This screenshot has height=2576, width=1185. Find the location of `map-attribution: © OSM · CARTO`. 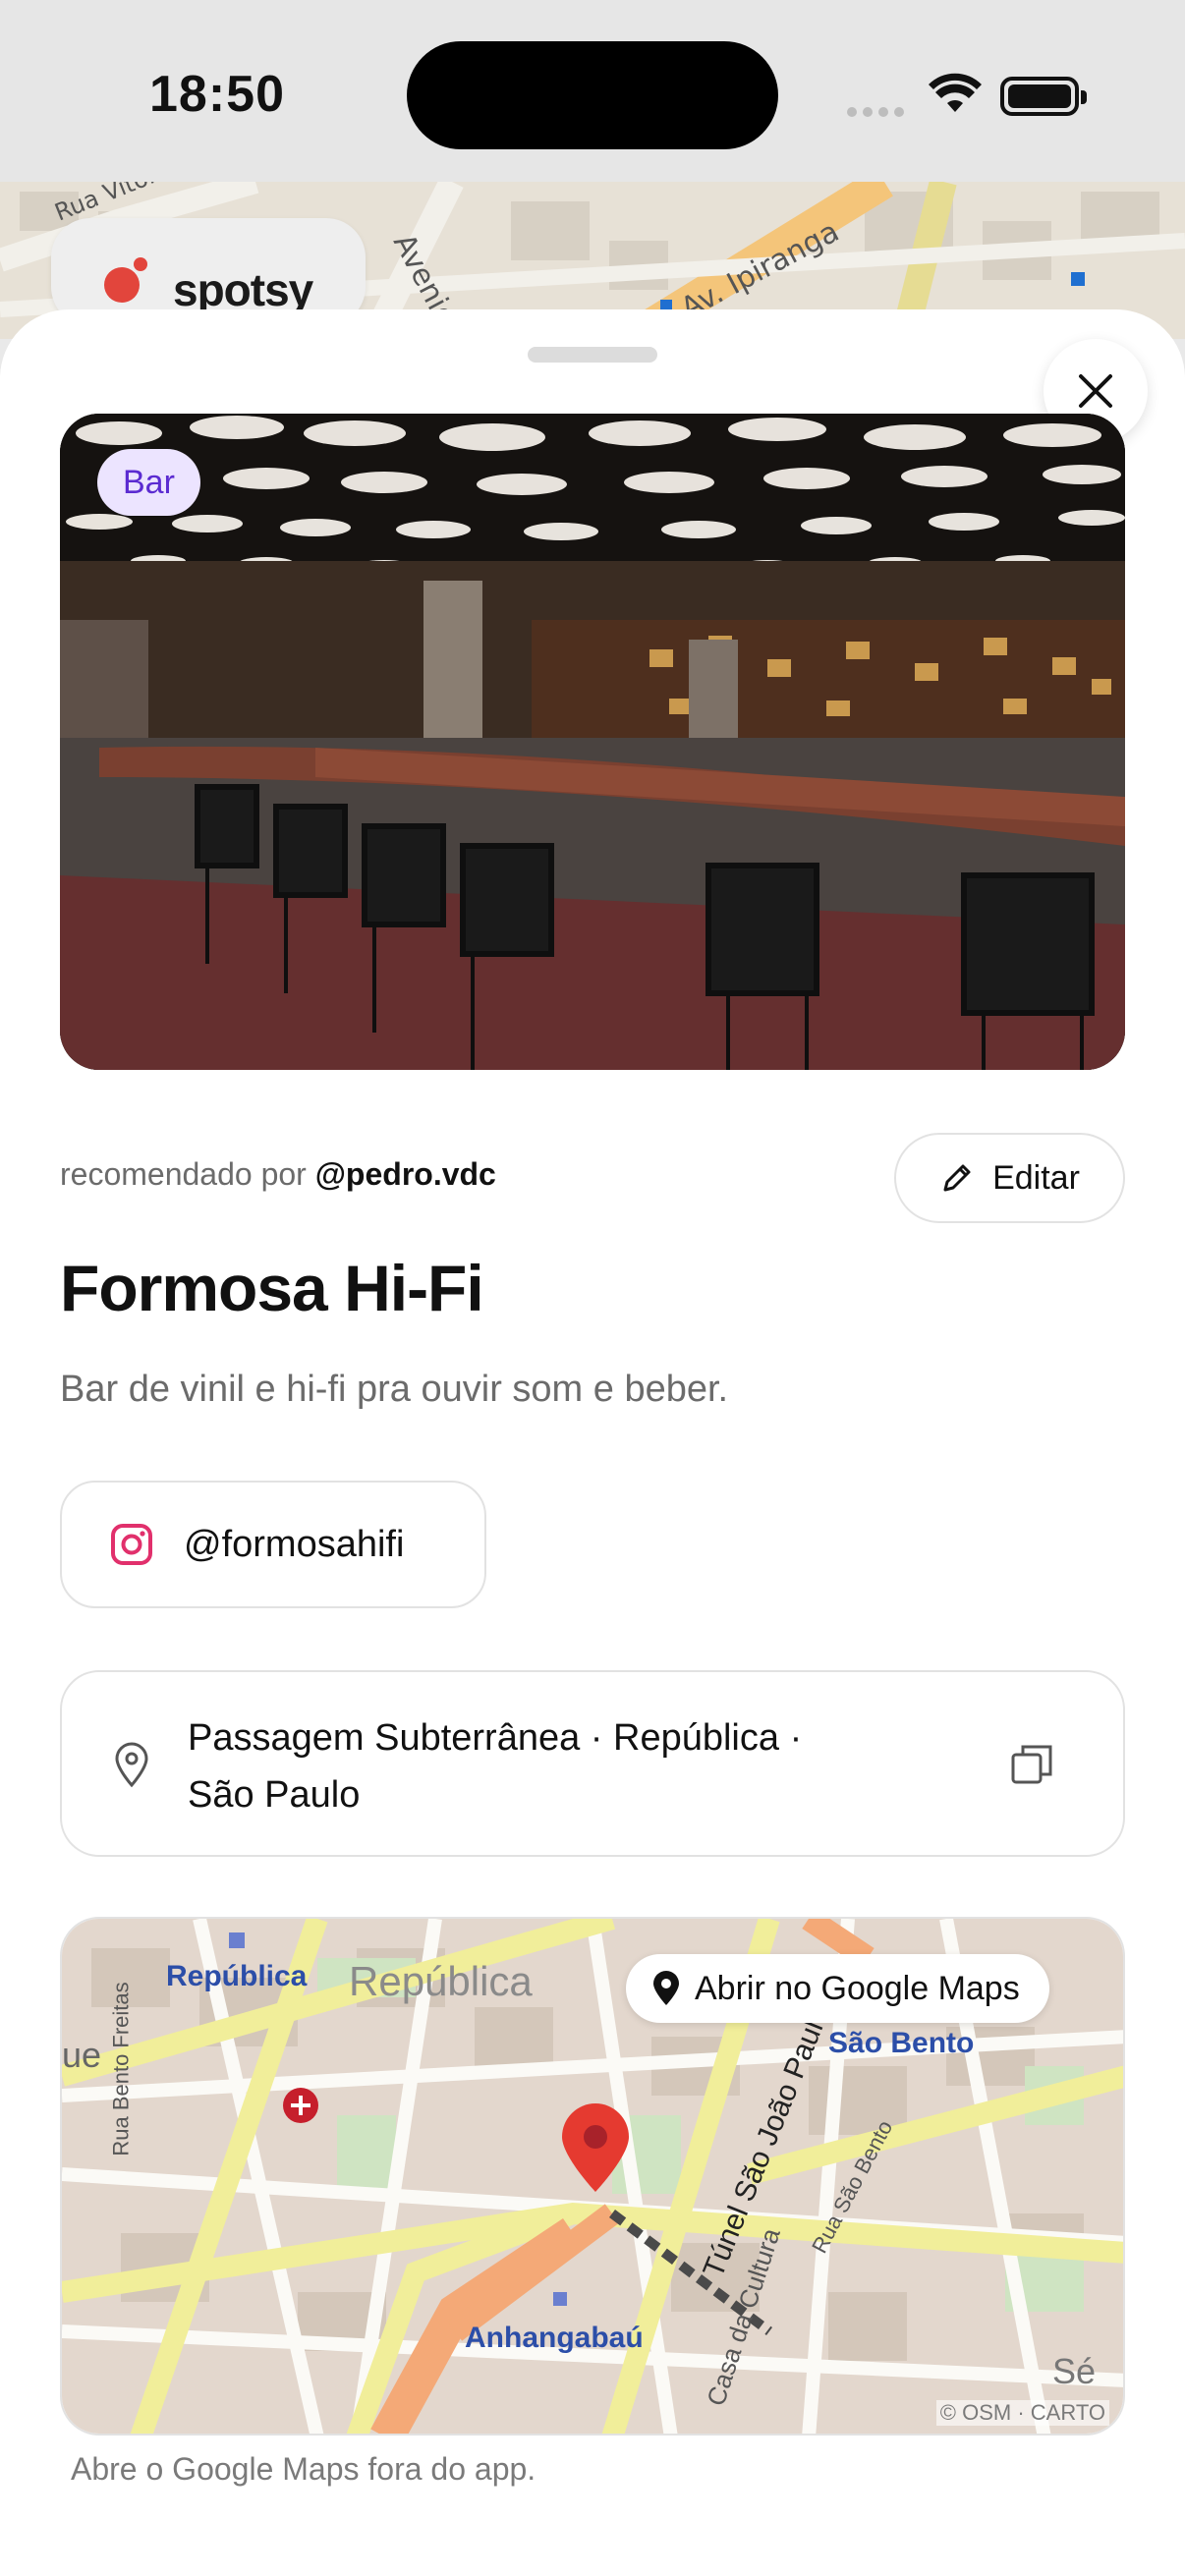

map-attribution: © OSM · CARTO is located at coordinates (1022, 2413).